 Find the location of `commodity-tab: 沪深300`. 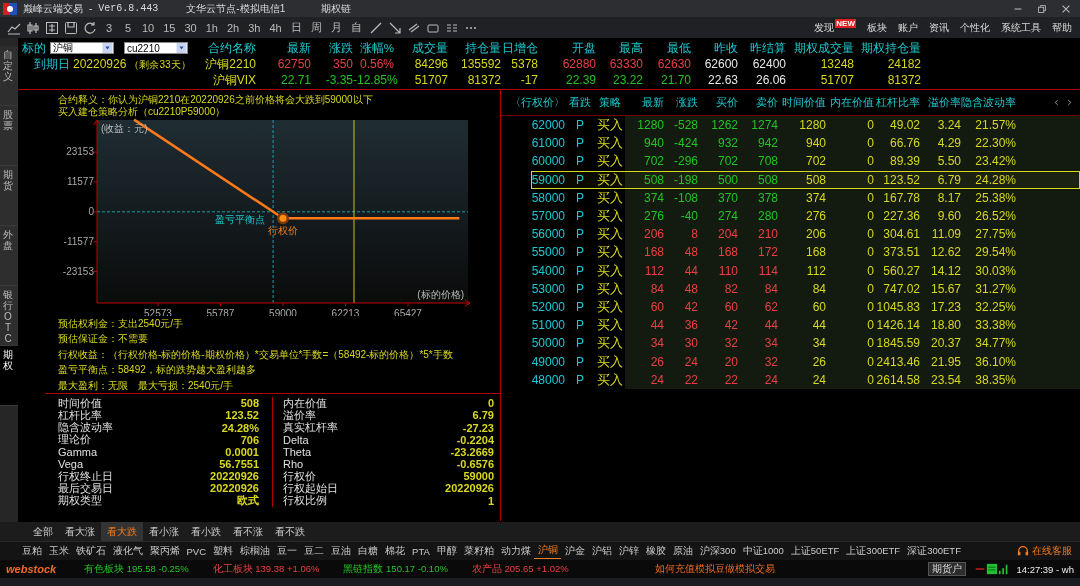

commodity-tab: 沪深300 is located at coordinates (718, 551).